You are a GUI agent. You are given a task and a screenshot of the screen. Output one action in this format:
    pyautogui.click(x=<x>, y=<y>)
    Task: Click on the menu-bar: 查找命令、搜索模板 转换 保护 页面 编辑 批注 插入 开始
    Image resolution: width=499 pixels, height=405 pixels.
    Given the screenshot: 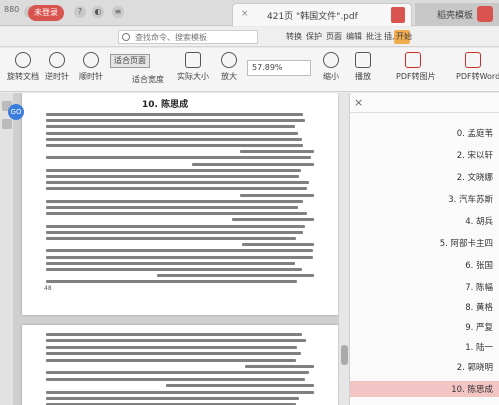 What is the action you would take?
    pyautogui.click(x=249, y=37)
    